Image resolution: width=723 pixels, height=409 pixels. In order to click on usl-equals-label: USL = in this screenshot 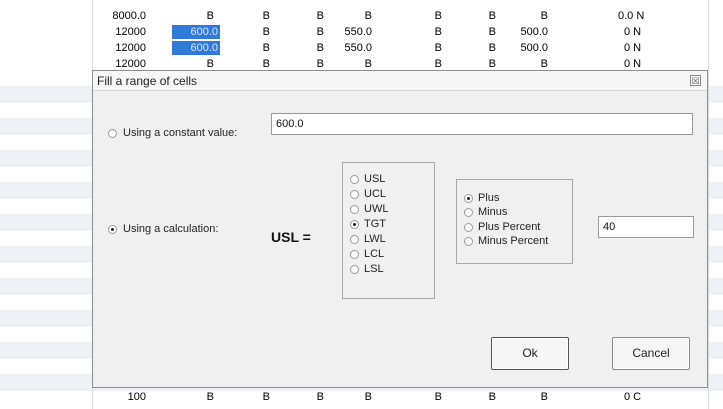, I will do `click(291, 237)`.